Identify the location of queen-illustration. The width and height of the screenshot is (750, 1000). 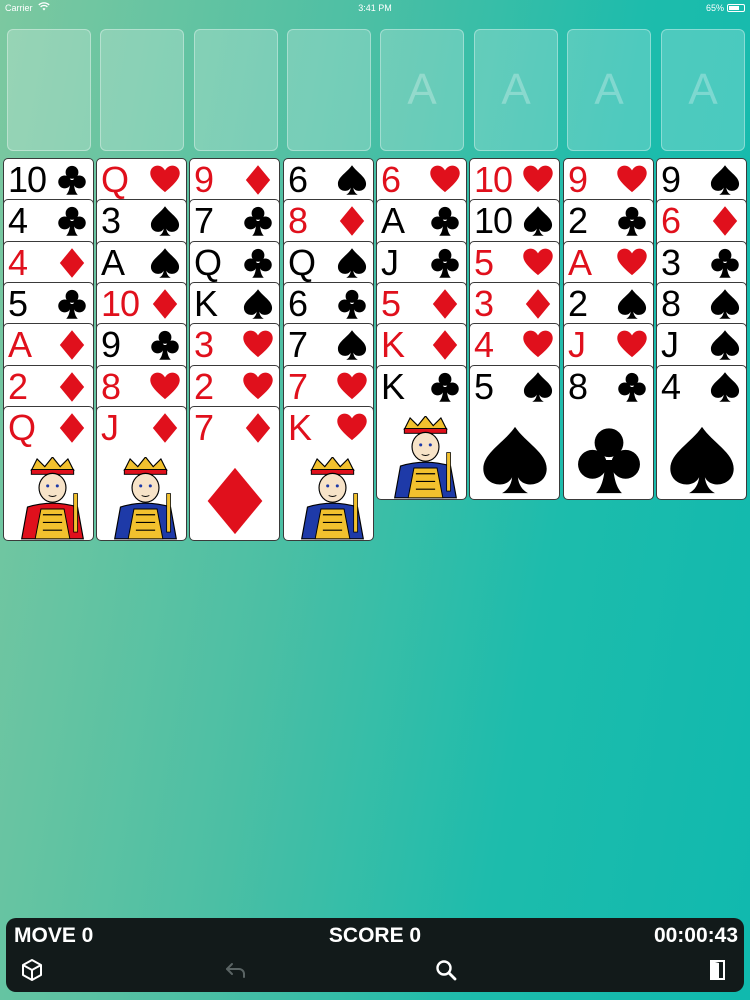
(52, 498).